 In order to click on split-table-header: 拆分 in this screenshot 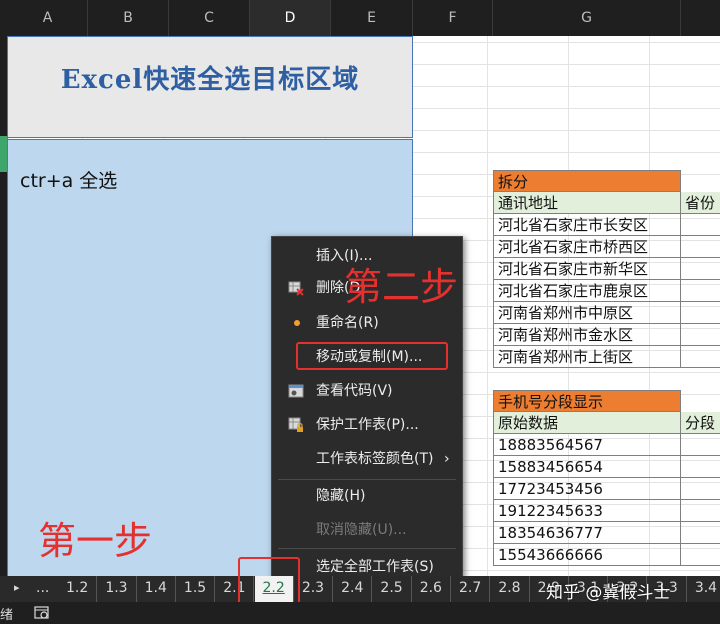, I will do `click(587, 181)`.